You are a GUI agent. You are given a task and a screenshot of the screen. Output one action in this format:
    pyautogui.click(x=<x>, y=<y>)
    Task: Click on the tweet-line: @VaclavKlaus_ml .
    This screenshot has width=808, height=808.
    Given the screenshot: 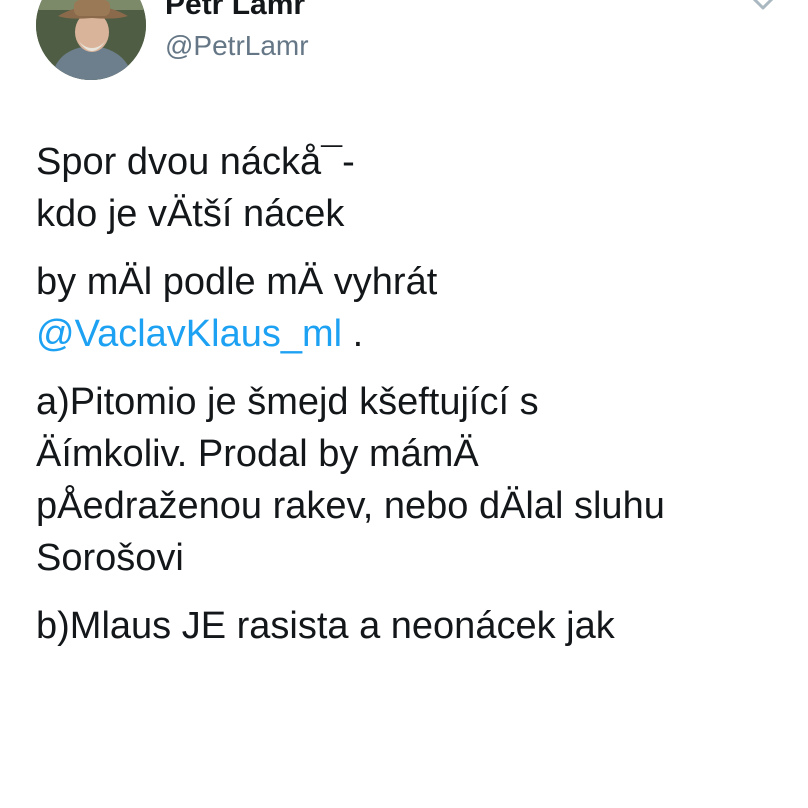 What is the action you would take?
    pyautogui.click(x=406, y=334)
    